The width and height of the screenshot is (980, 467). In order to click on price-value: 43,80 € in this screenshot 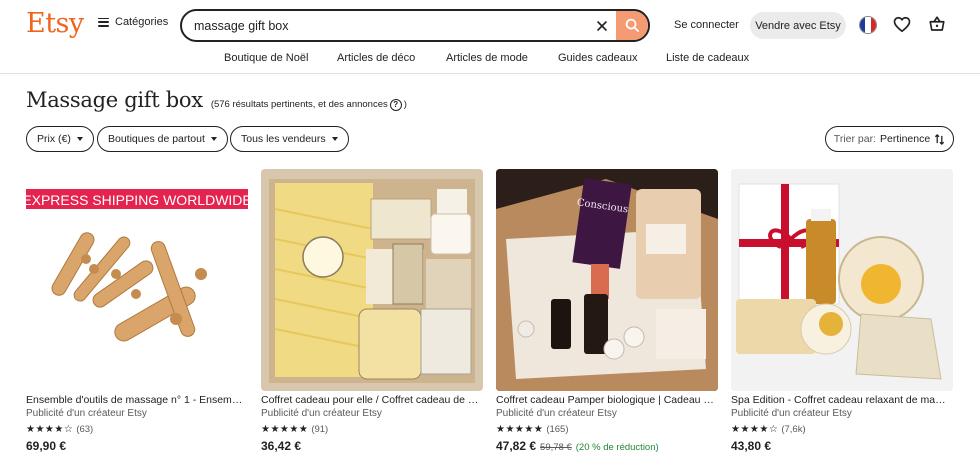, I will do `click(751, 446)`.